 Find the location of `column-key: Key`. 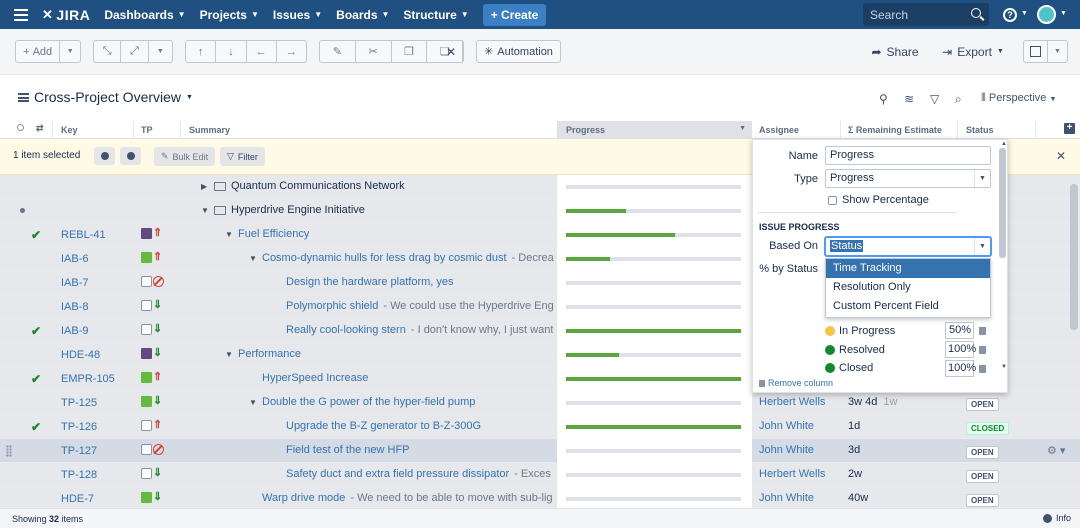

column-key: Key is located at coordinates (69, 130).